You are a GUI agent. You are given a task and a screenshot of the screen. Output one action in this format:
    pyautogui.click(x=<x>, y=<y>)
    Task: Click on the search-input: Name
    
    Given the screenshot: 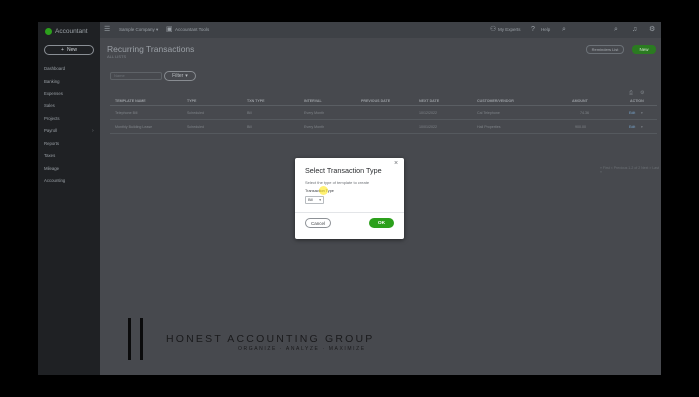 What is the action you would take?
    pyautogui.click(x=136, y=76)
    